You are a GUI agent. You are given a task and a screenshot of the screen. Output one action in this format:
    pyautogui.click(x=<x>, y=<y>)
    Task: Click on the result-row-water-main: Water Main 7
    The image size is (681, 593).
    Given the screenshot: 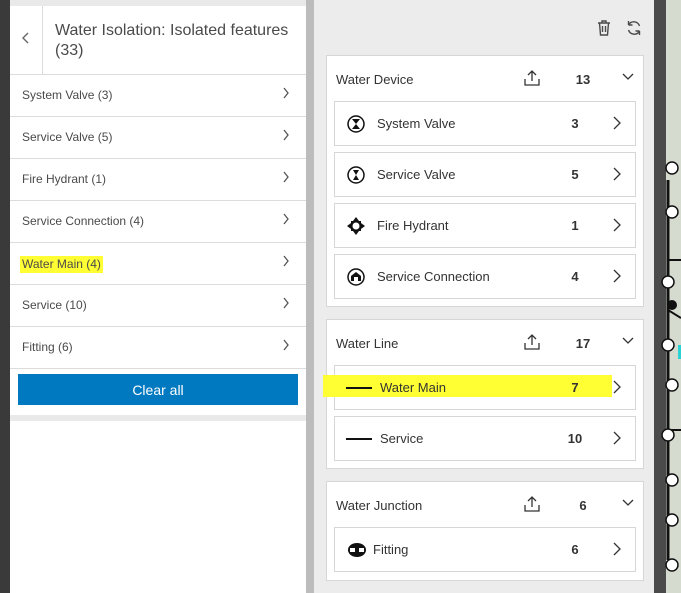 What is the action you would take?
    pyautogui.click(x=479, y=387)
    